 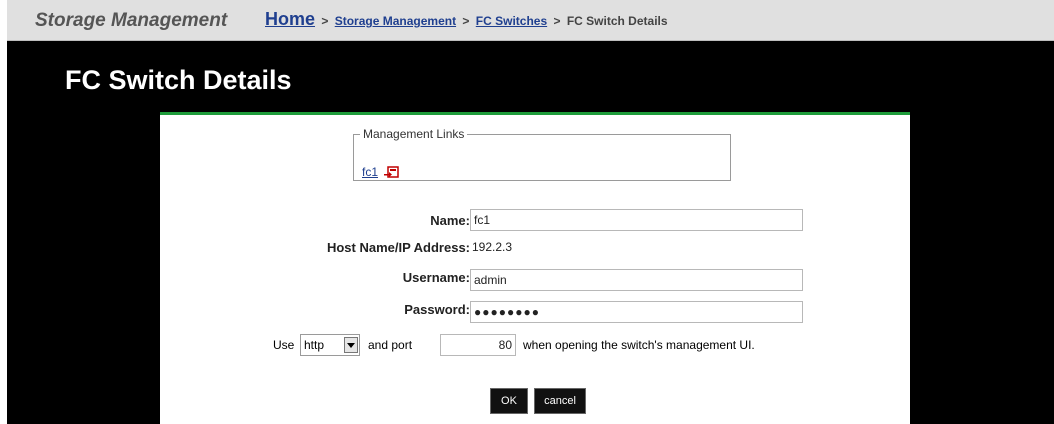 I want to click on port-suffix-text: when opening the switch's management UI., so click(x=639, y=345).